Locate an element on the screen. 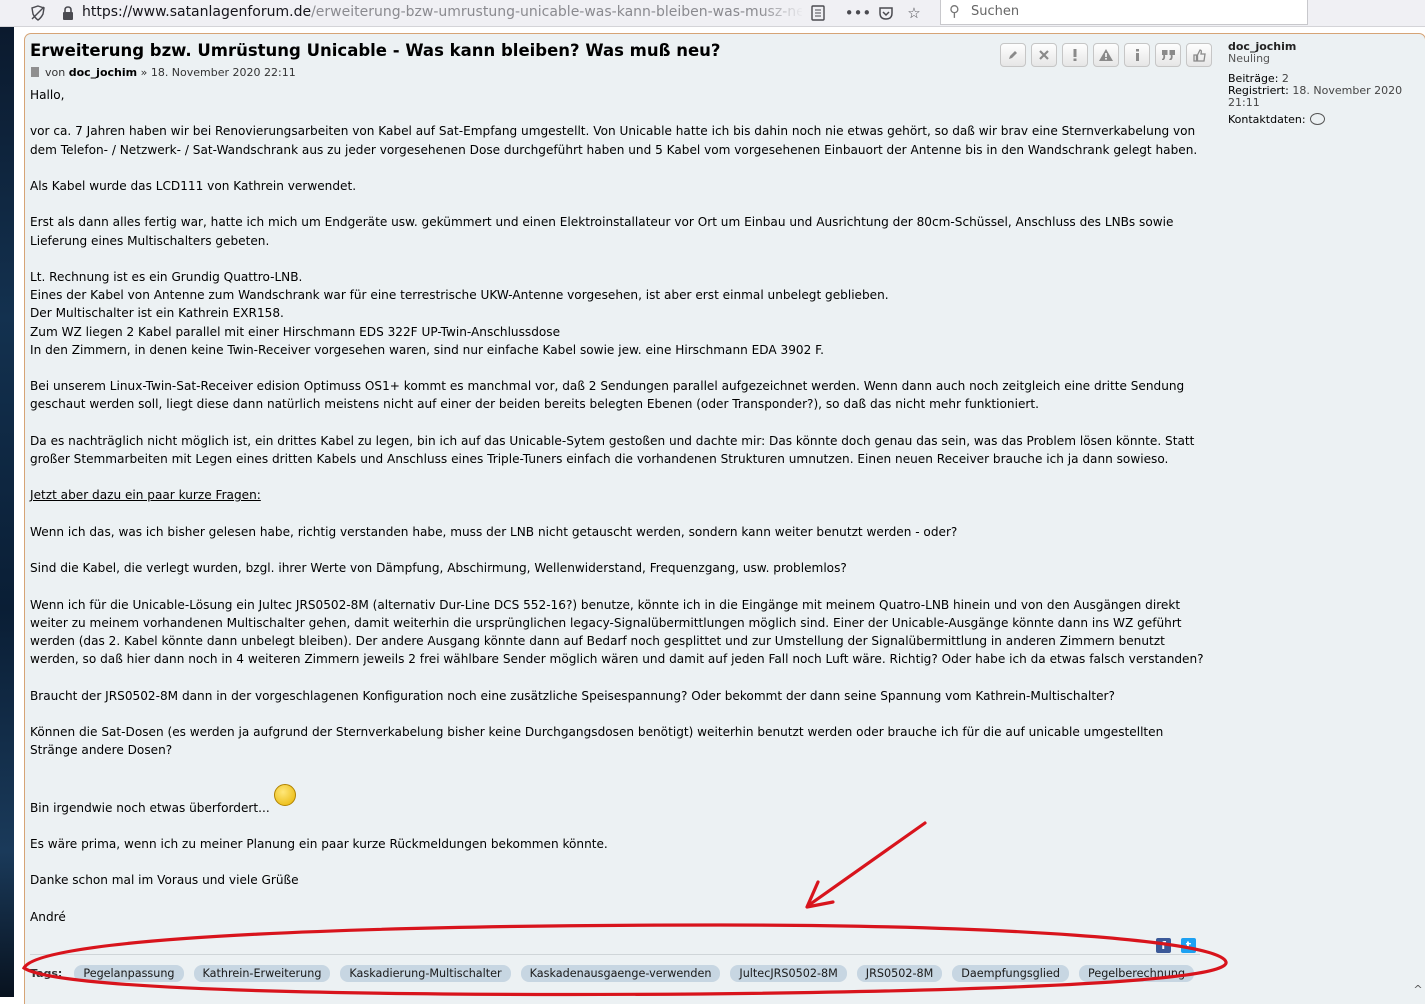 This screenshot has height=1004, width=1425. twitter-share-icon: t is located at coordinates (1188, 945).